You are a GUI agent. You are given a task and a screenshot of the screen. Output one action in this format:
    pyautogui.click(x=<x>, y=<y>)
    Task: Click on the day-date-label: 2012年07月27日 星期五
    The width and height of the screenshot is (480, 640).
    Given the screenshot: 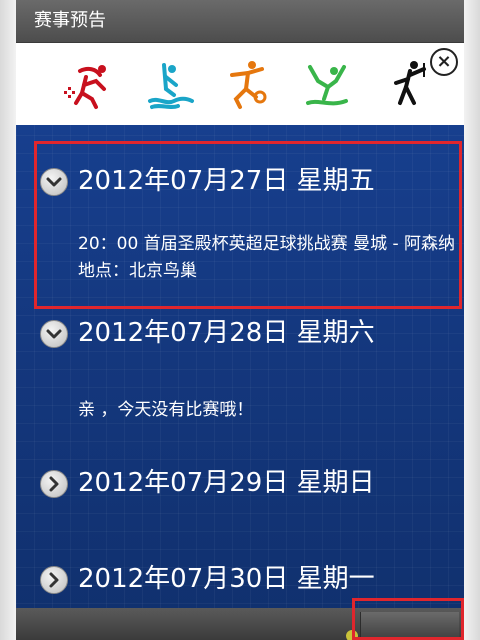 What is the action you would take?
    pyautogui.click(x=226, y=181)
    